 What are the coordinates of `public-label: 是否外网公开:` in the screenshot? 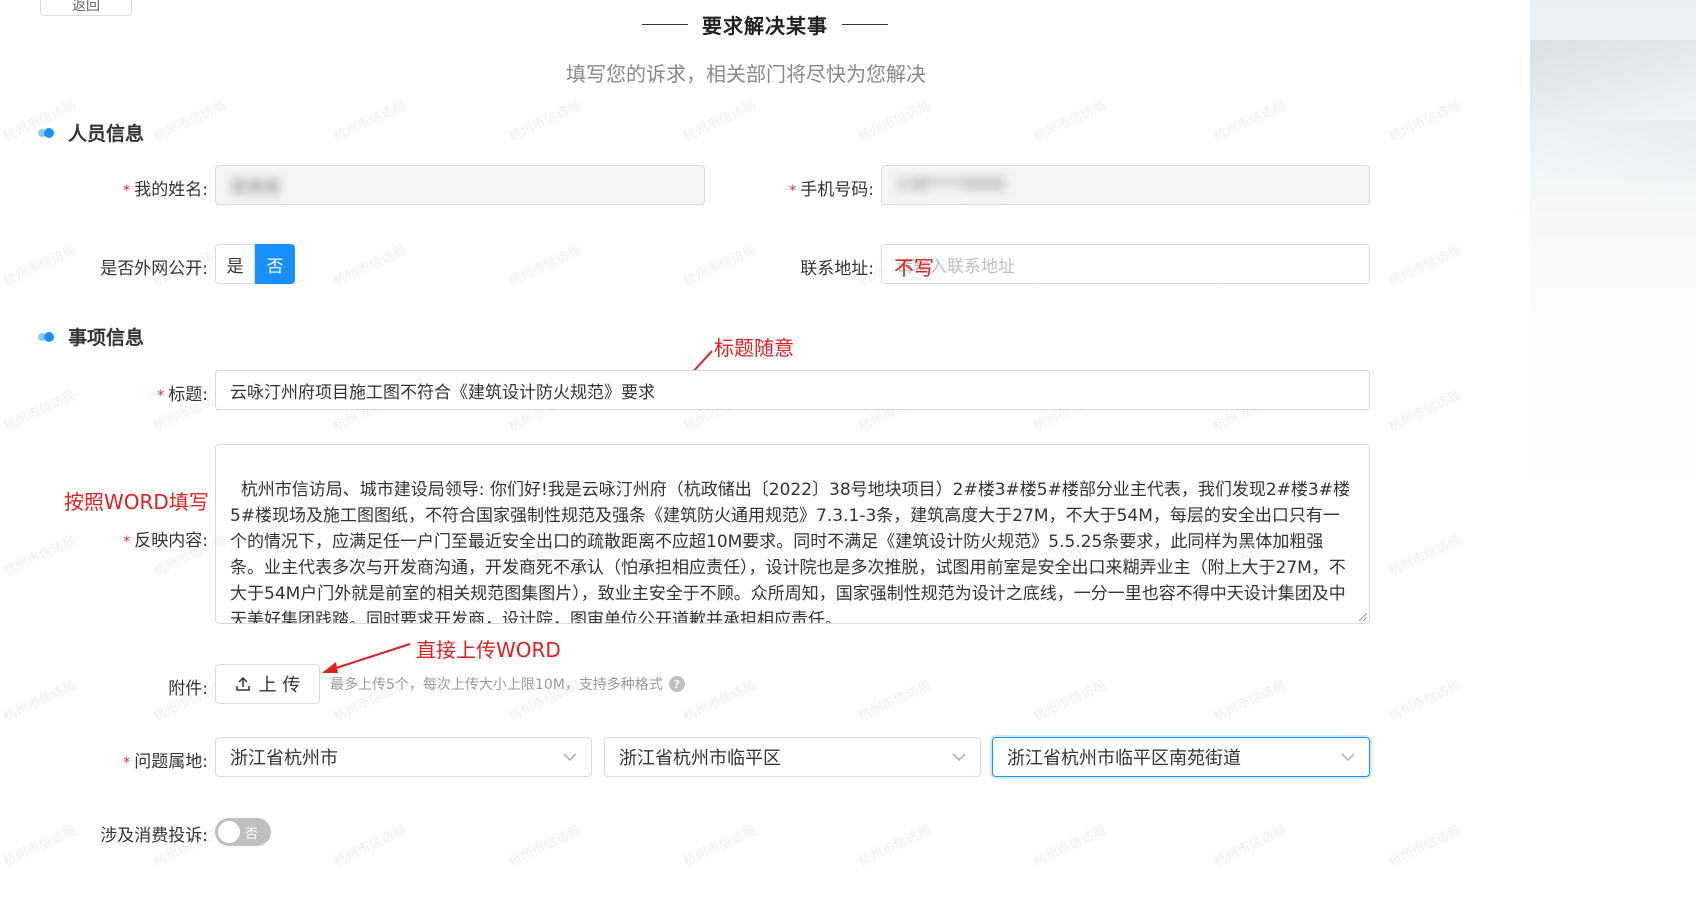 It's located at (154, 269).